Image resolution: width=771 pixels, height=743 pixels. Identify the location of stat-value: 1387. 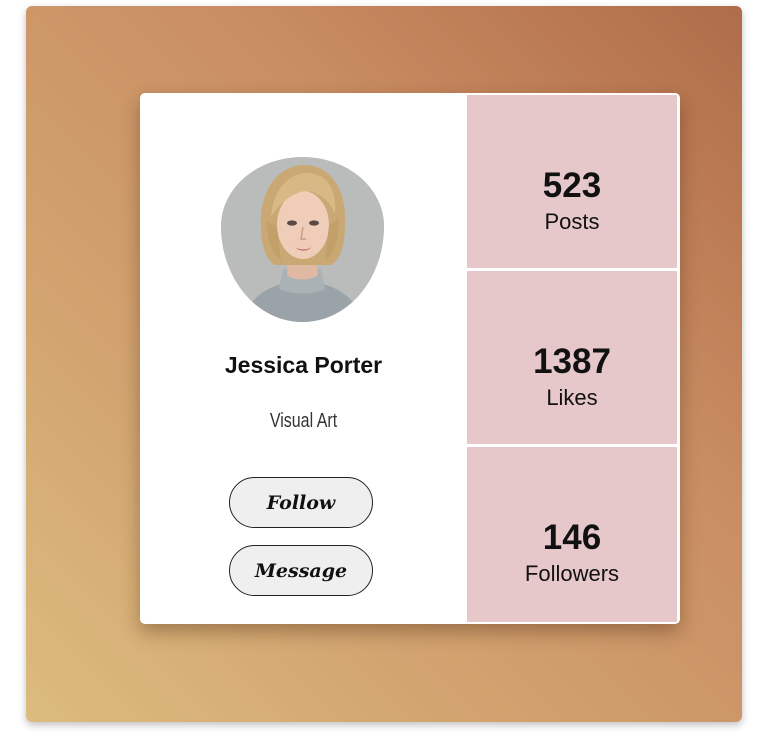
(572, 361).